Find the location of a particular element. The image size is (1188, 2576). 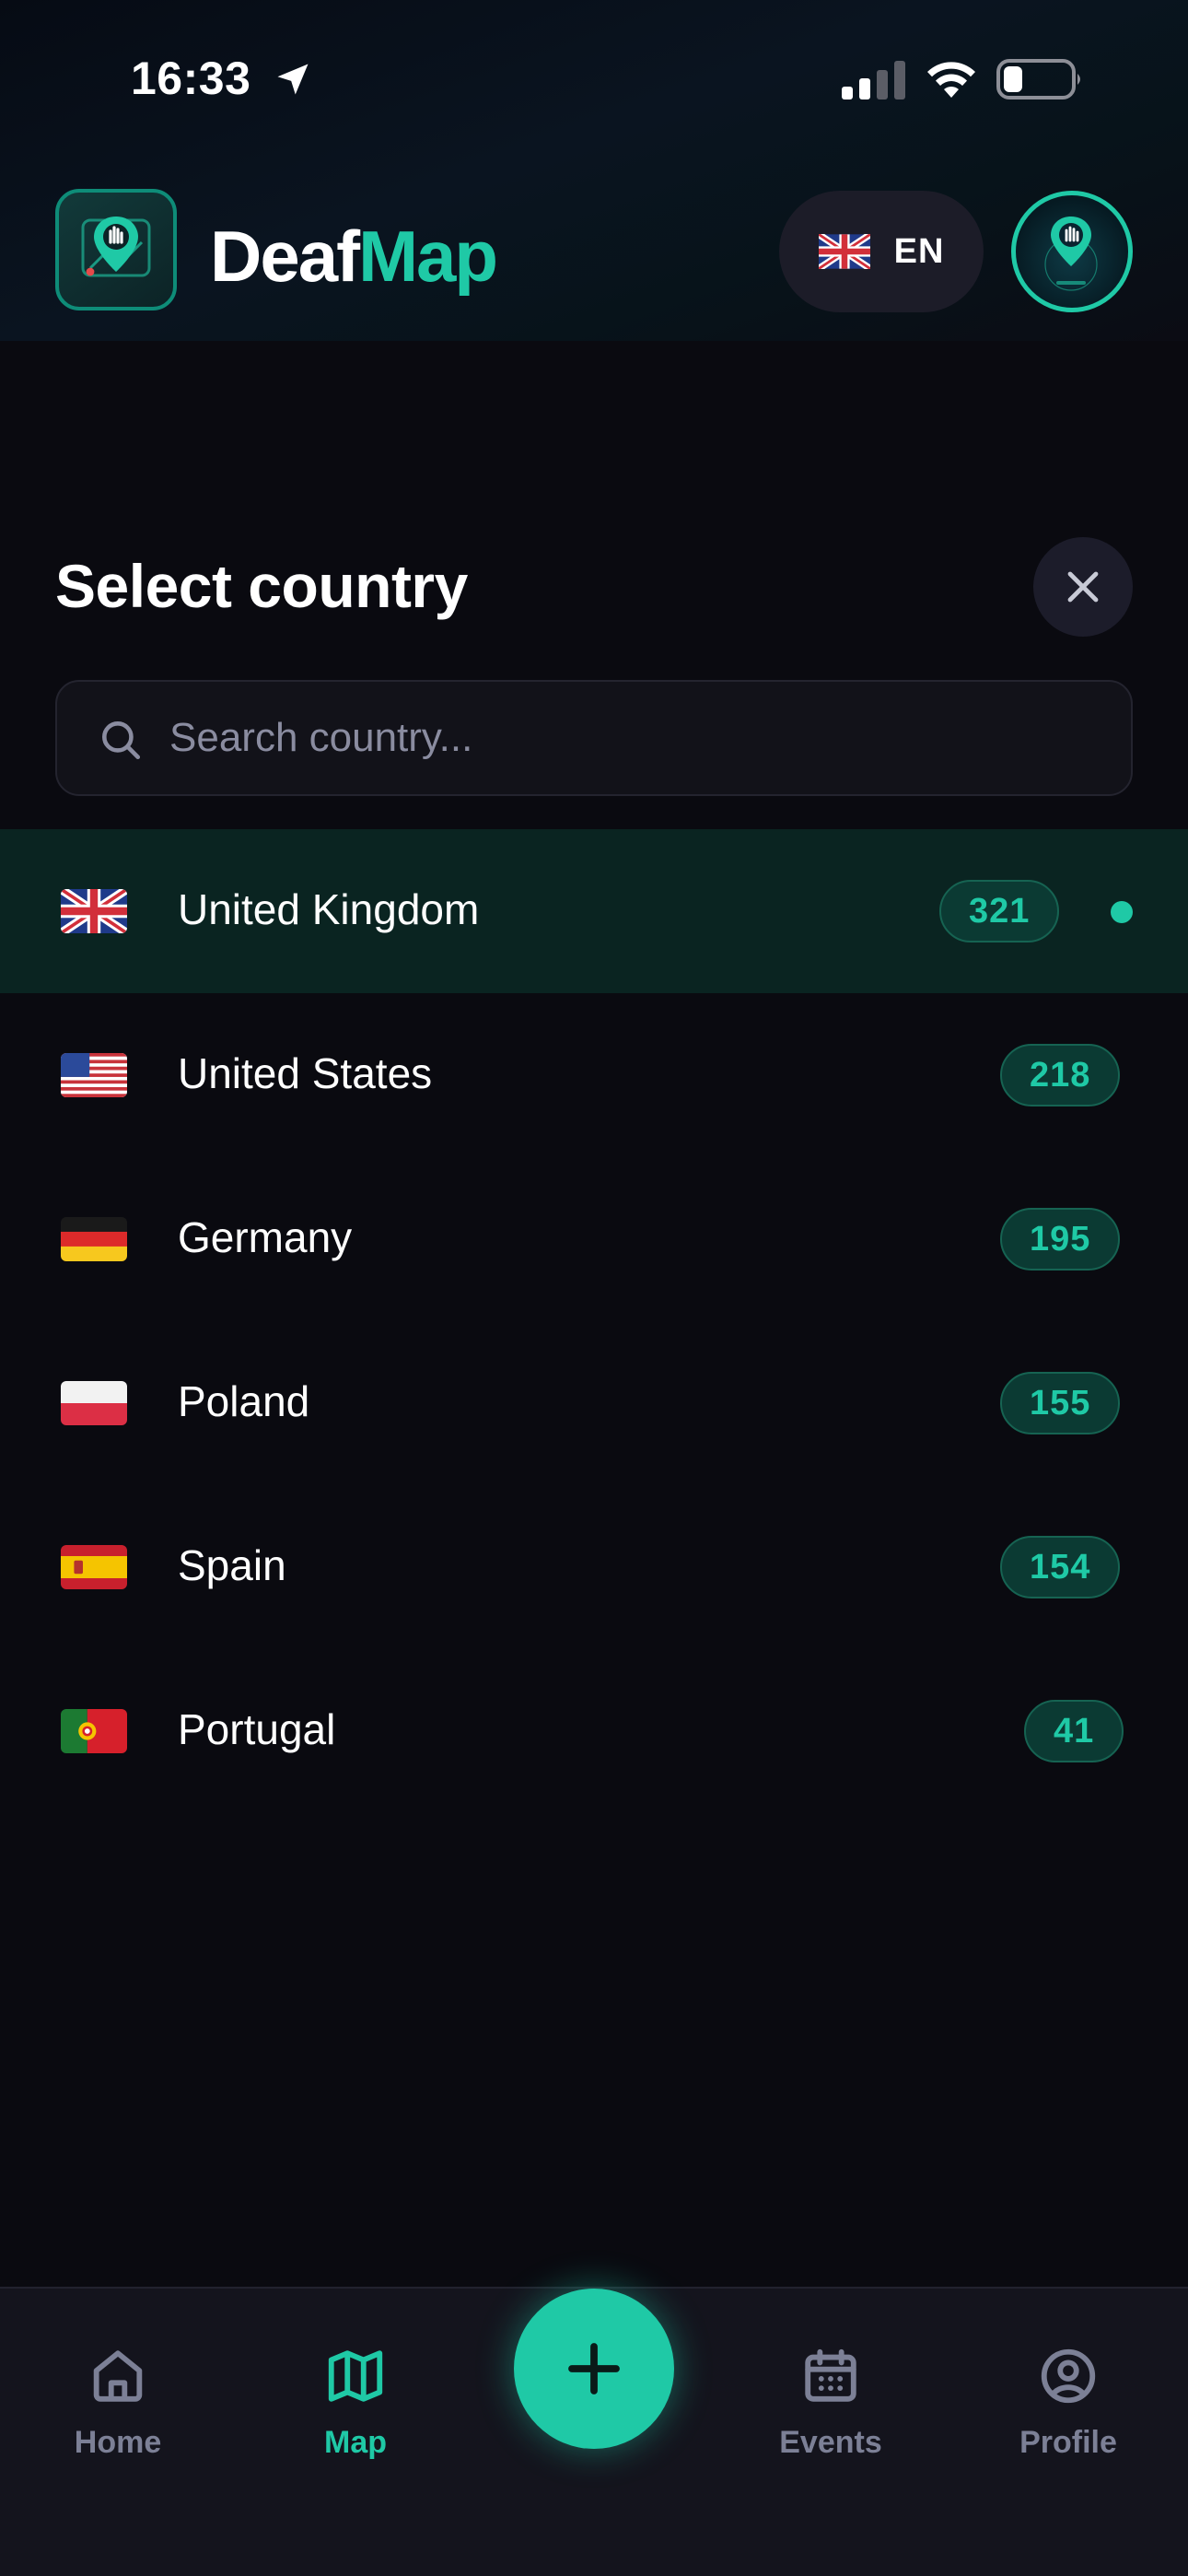

plus-icon is located at coordinates (594, 2369).